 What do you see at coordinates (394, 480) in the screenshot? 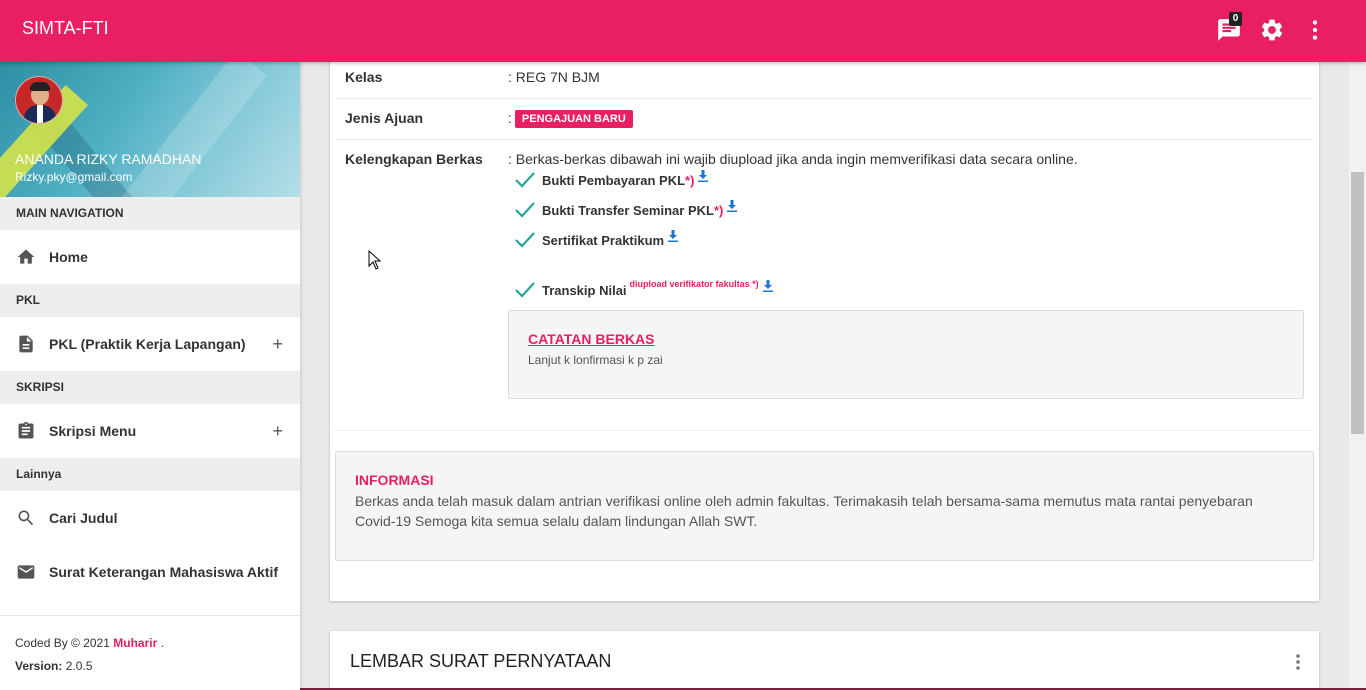
I see `informasi-title: INFORMASI` at bounding box center [394, 480].